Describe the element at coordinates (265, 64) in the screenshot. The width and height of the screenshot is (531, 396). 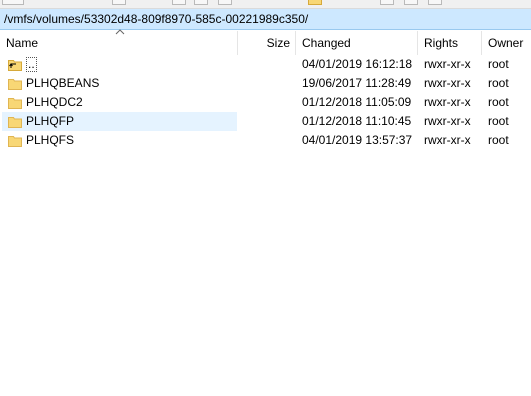
I see `table-row: .. 04/01/2019 16:12:18 rwxr-xr-x root` at that location.